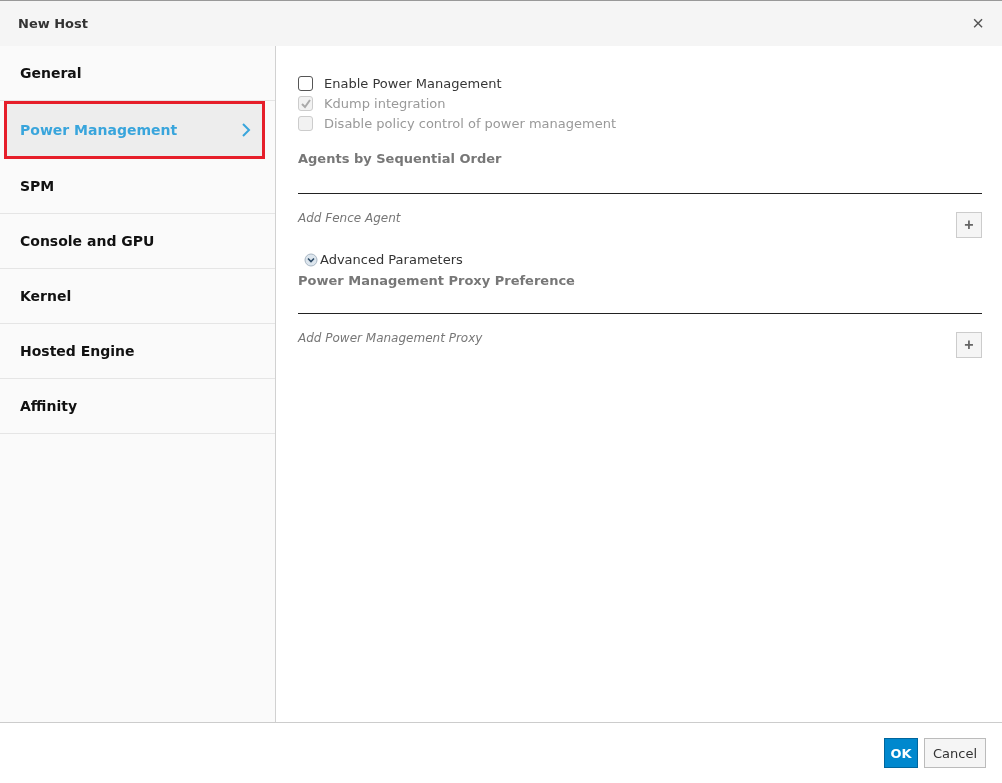 The image size is (1002, 783). What do you see at coordinates (954, 753) in the screenshot?
I see `cancel-button: Cancel` at bounding box center [954, 753].